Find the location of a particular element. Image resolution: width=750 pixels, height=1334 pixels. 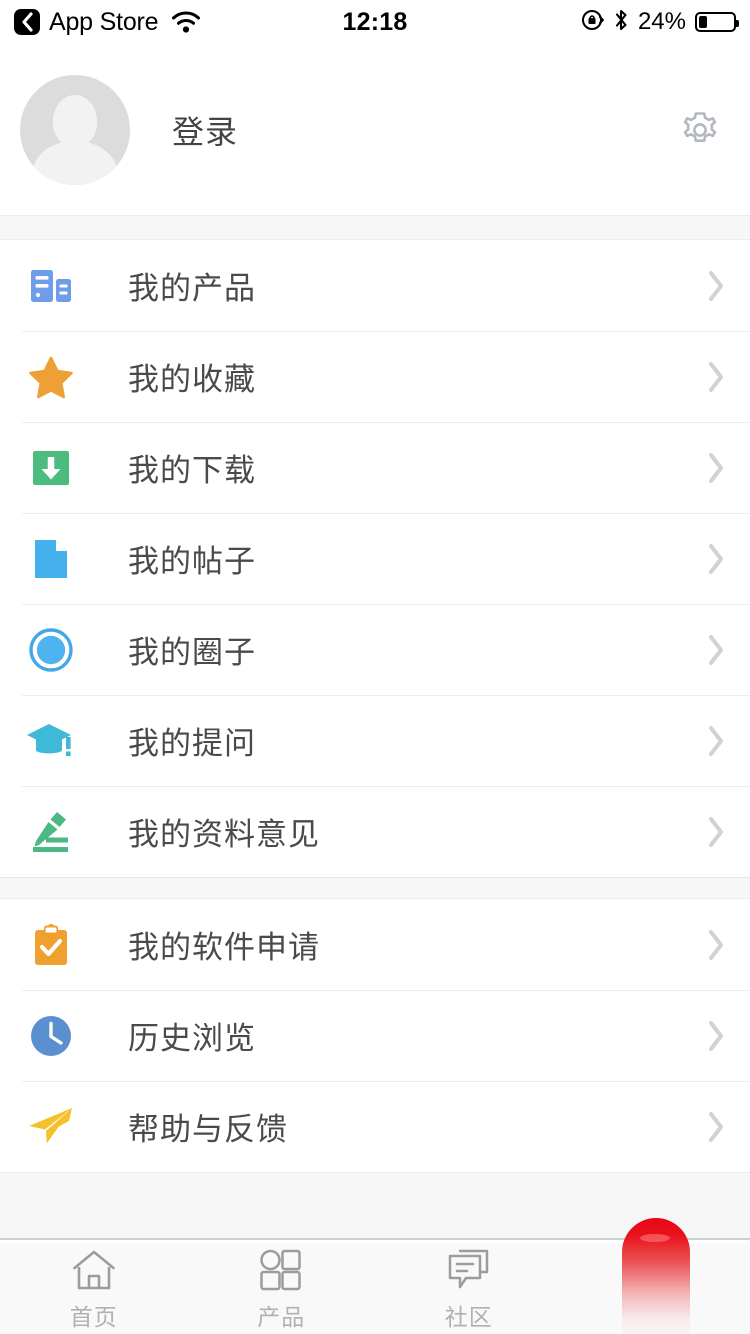

section-spacer-top is located at coordinates (375, 227).